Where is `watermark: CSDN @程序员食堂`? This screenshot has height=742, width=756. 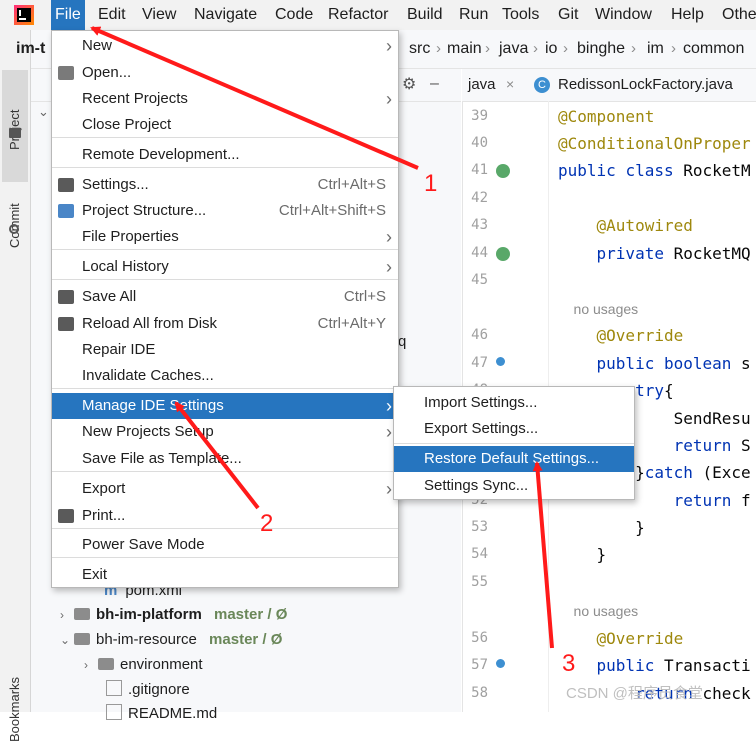 watermark: CSDN @程序员食堂 is located at coordinates (634, 693).